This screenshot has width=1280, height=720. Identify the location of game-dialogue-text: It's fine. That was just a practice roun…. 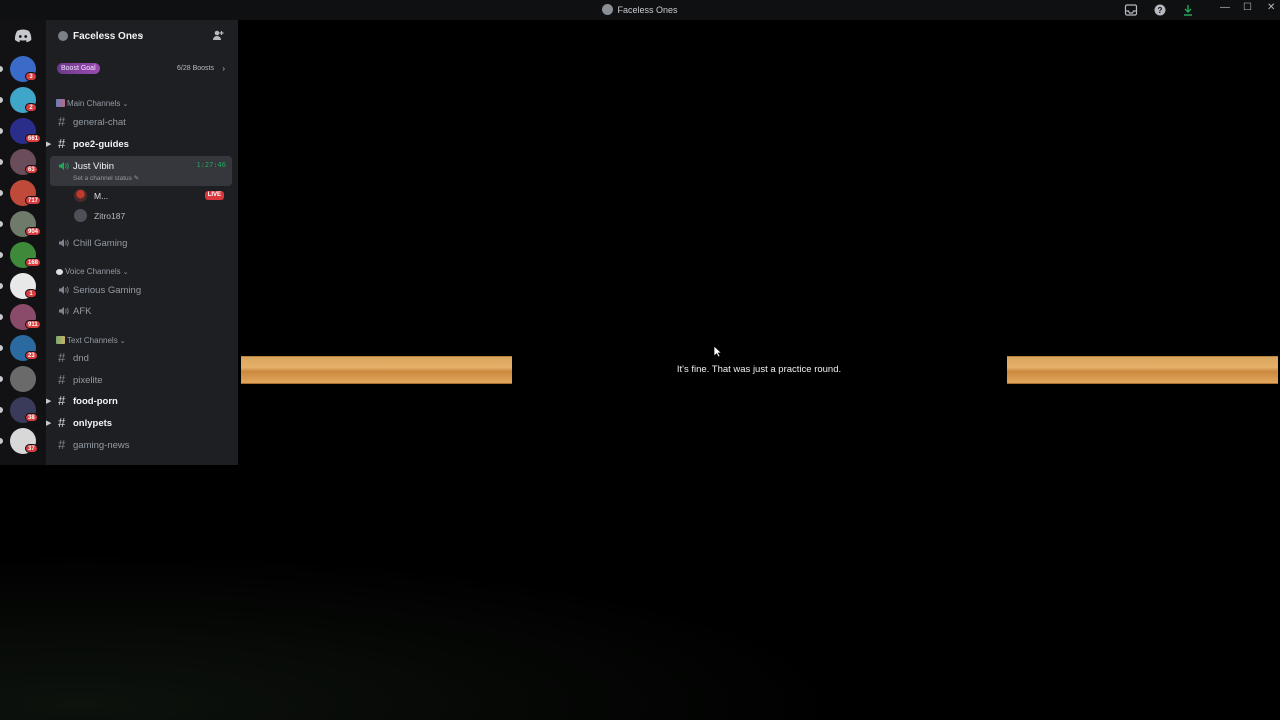
(759, 369).